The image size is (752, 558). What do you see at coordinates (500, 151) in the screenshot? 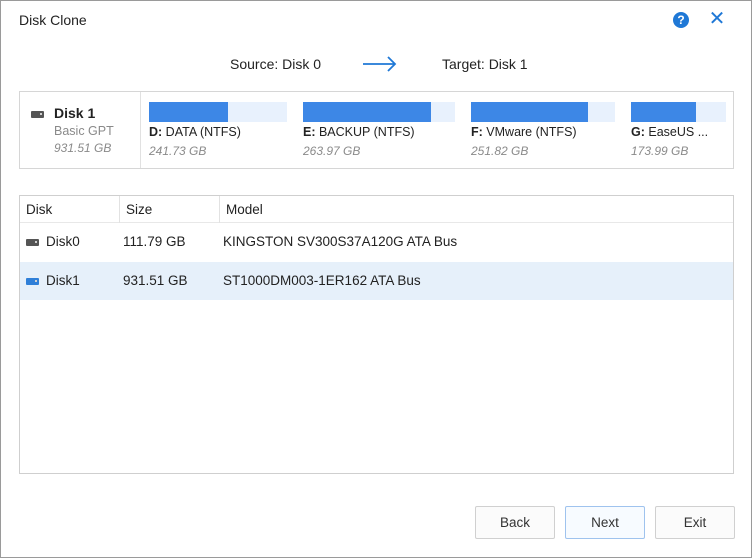
I see `partition-size: 251.82 GB` at bounding box center [500, 151].